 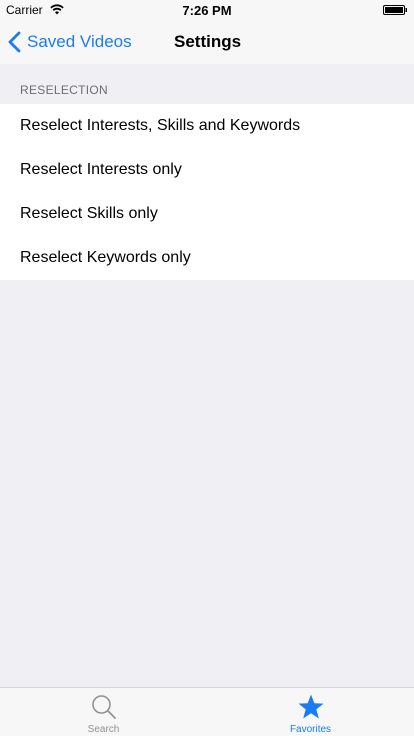 I want to click on status-bar: Carrier 7:26 PM, so click(x=207, y=10).